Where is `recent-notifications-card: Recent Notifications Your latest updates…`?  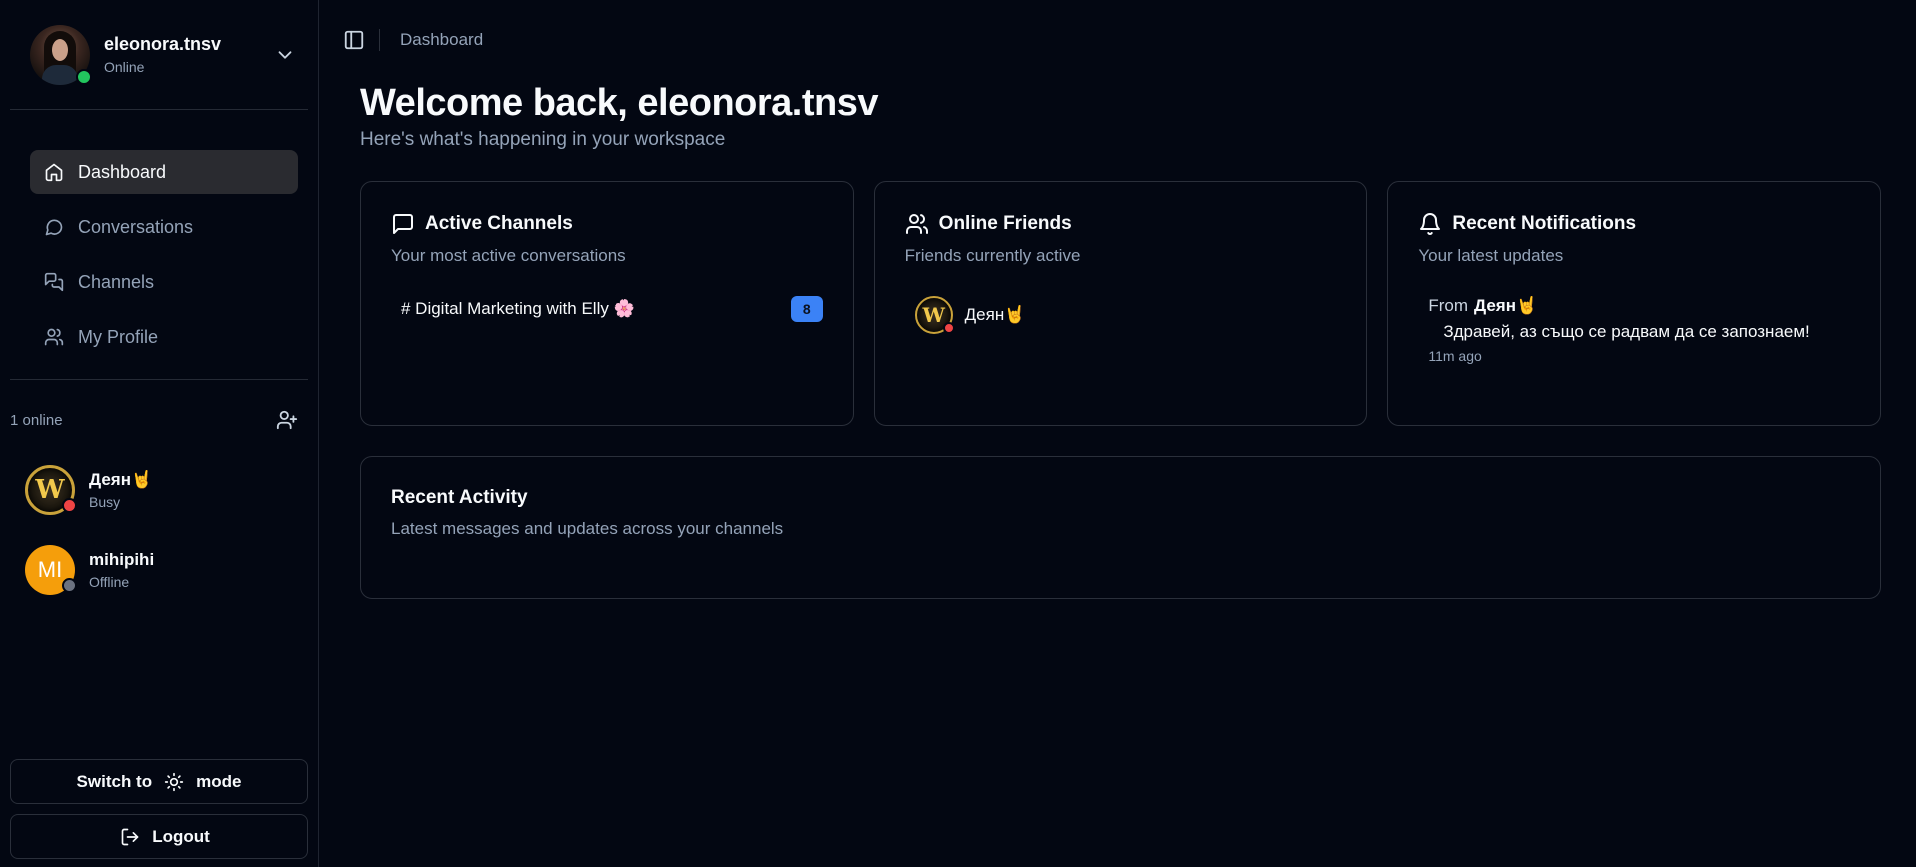 recent-notifications-card: Recent Notifications Your latest updates… is located at coordinates (1634, 303).